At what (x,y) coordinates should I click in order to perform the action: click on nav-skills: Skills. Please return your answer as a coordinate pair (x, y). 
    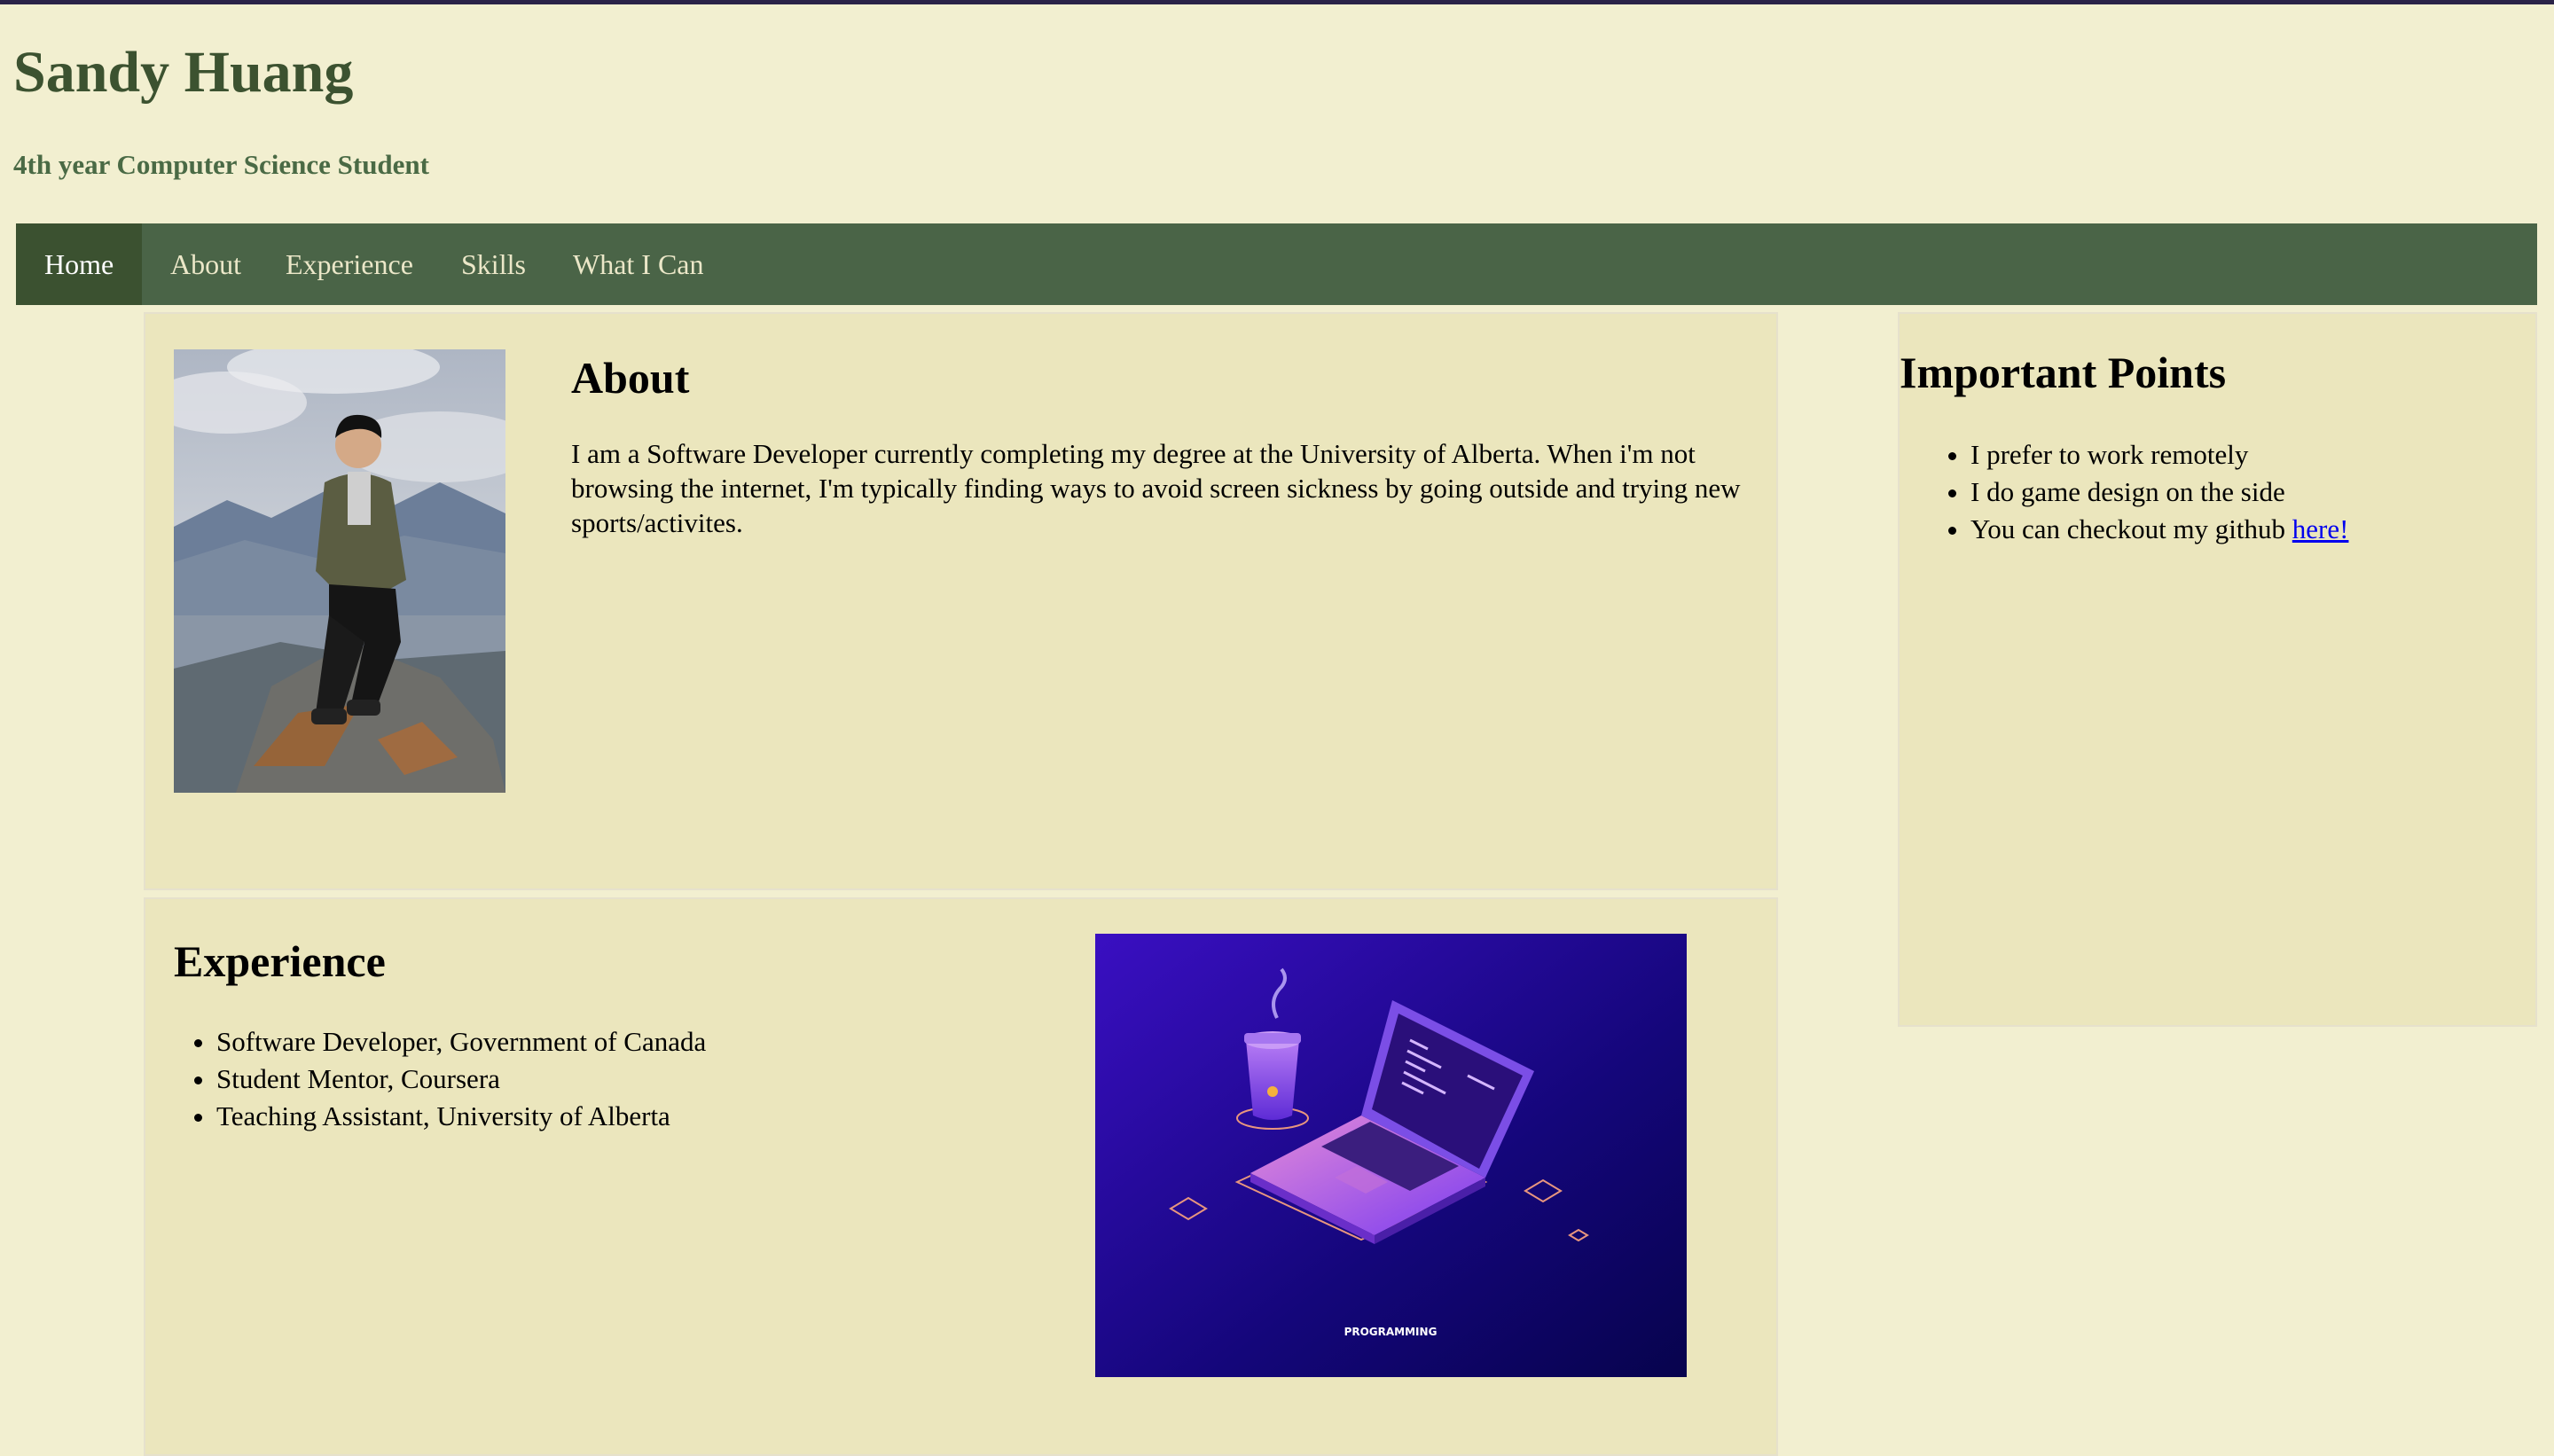
    Looking at the image, I should click on (488, 264).